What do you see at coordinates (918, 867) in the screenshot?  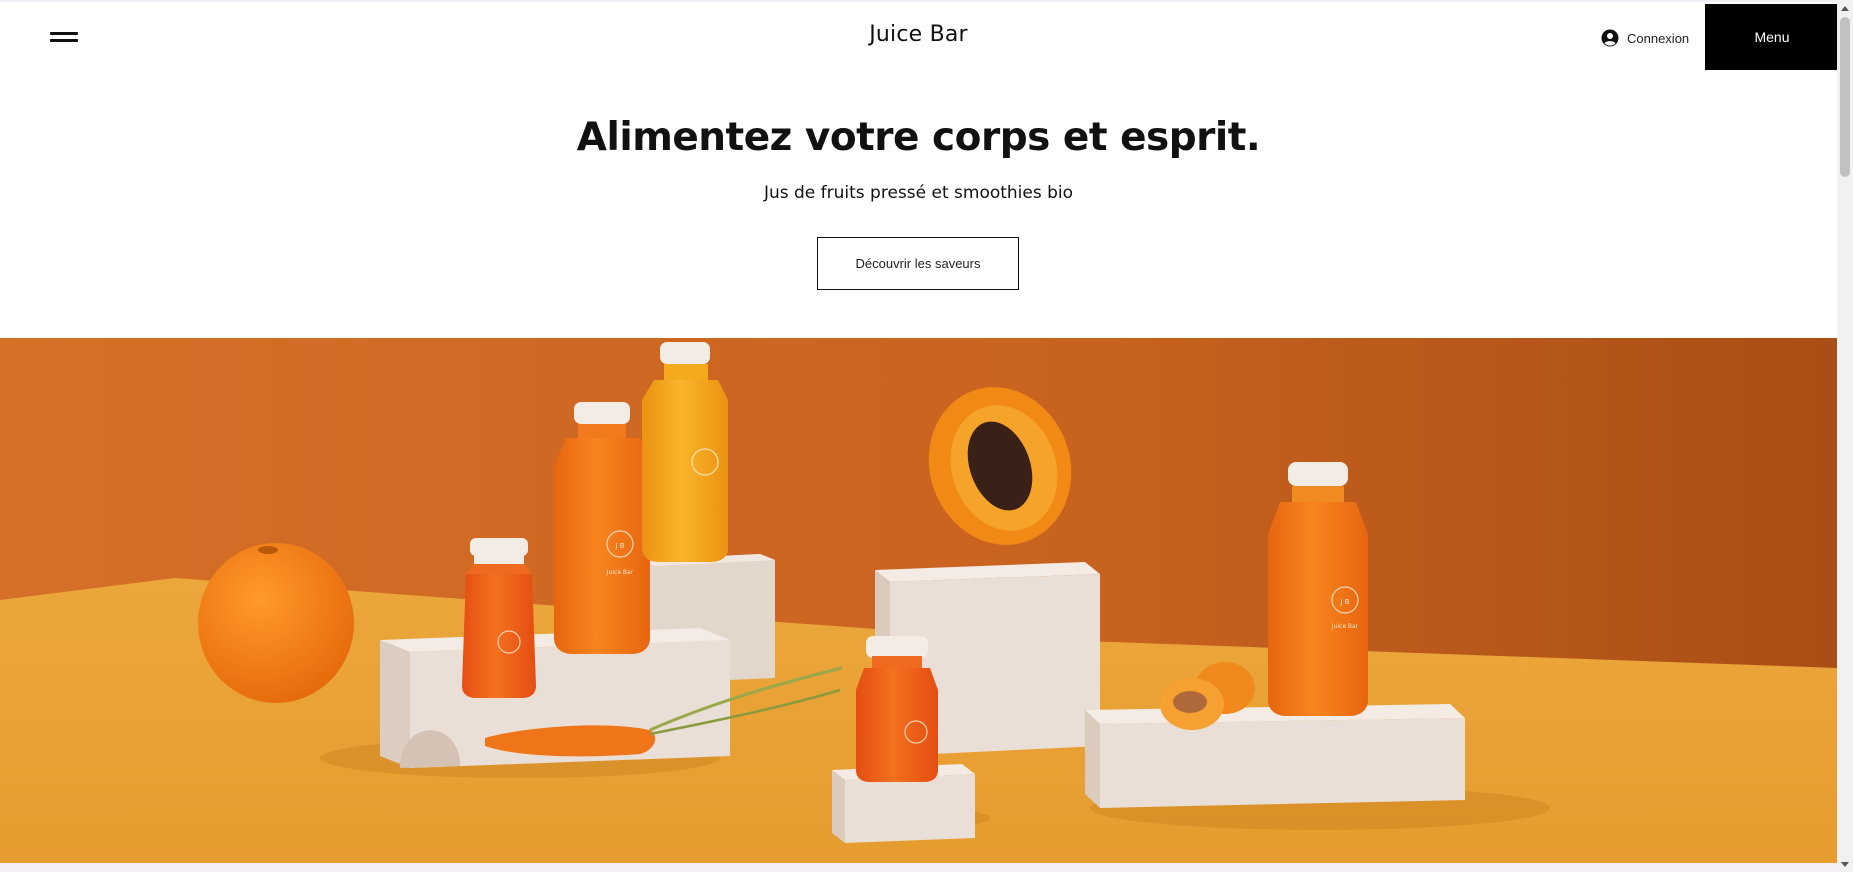 I see `next-section-edge` at bounding box center [918, 867].